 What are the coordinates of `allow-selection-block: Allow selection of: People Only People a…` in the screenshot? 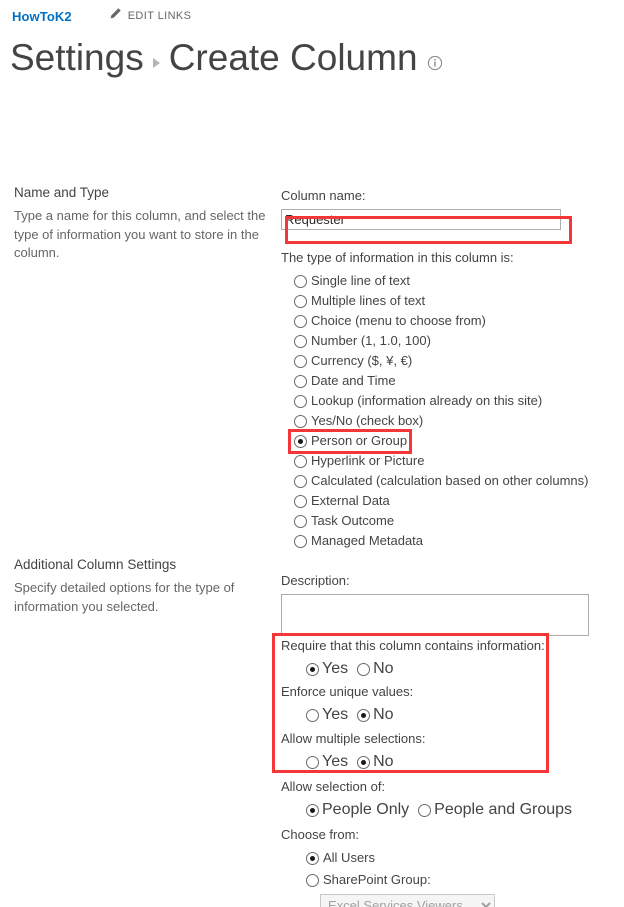 It's located at (448, 799).